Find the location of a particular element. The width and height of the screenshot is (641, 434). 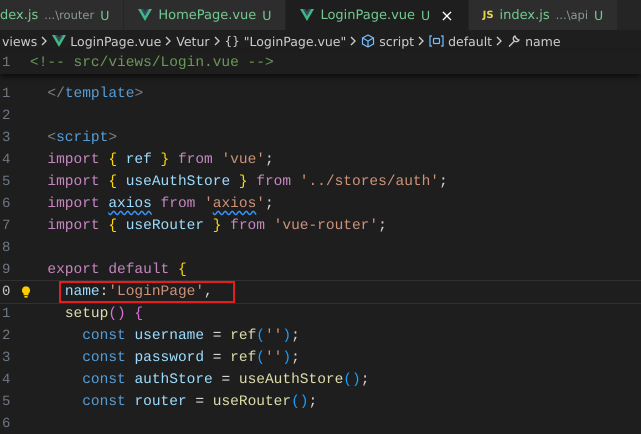

editor-tab: HomePage.vue U is located at coordinates (205, 15).